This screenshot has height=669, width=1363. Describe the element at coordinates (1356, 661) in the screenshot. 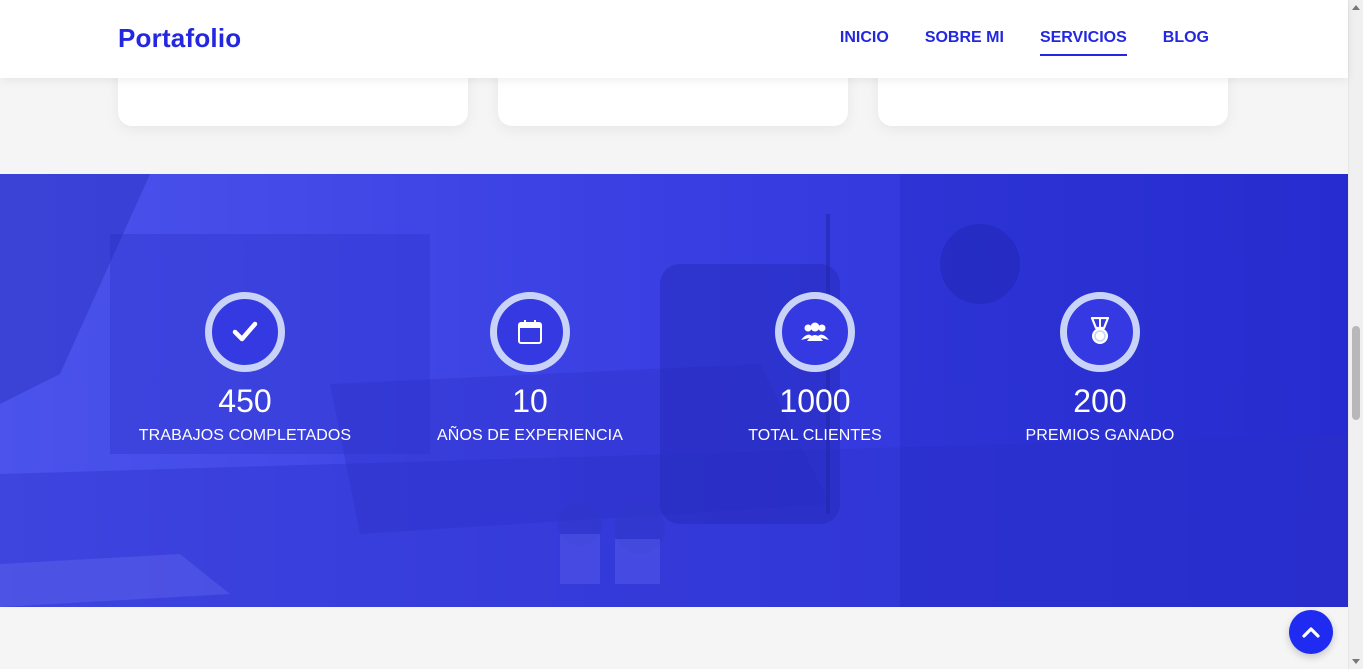

I see `scroll-down-arrow-icon` at that location.